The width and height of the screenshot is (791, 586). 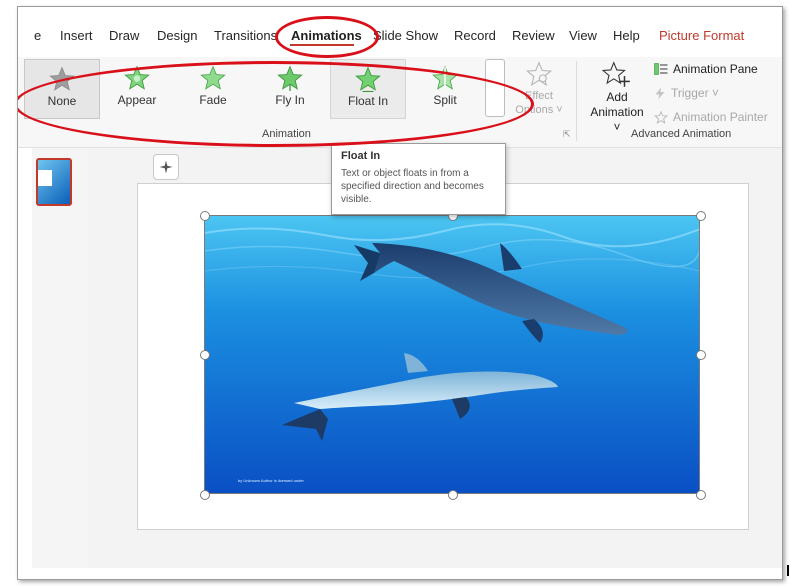 I want to click on animation-float-in-label: Float In, so click(x=368, y=101).